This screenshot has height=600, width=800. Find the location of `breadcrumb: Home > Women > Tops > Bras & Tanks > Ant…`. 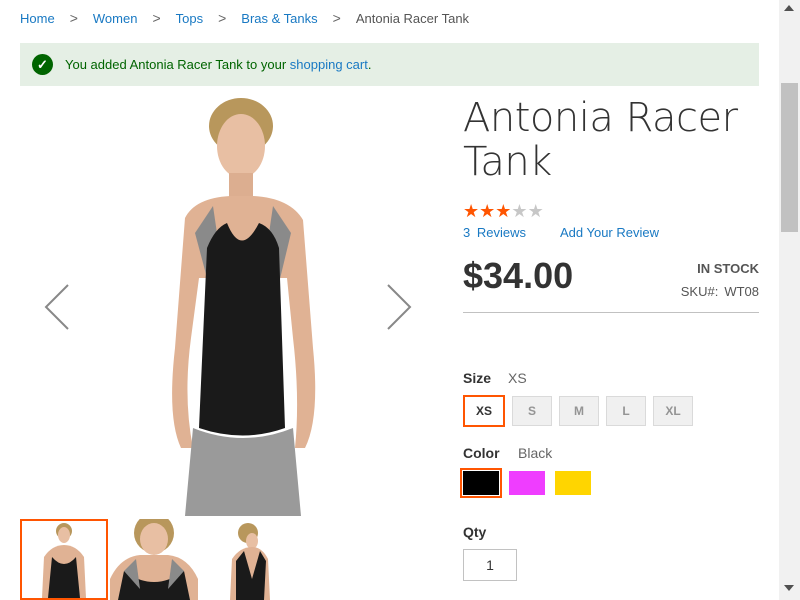

breadcrumb: Home > Women > Tops > Bras & Tanks > Ant… is located at coordinates (244, 18).